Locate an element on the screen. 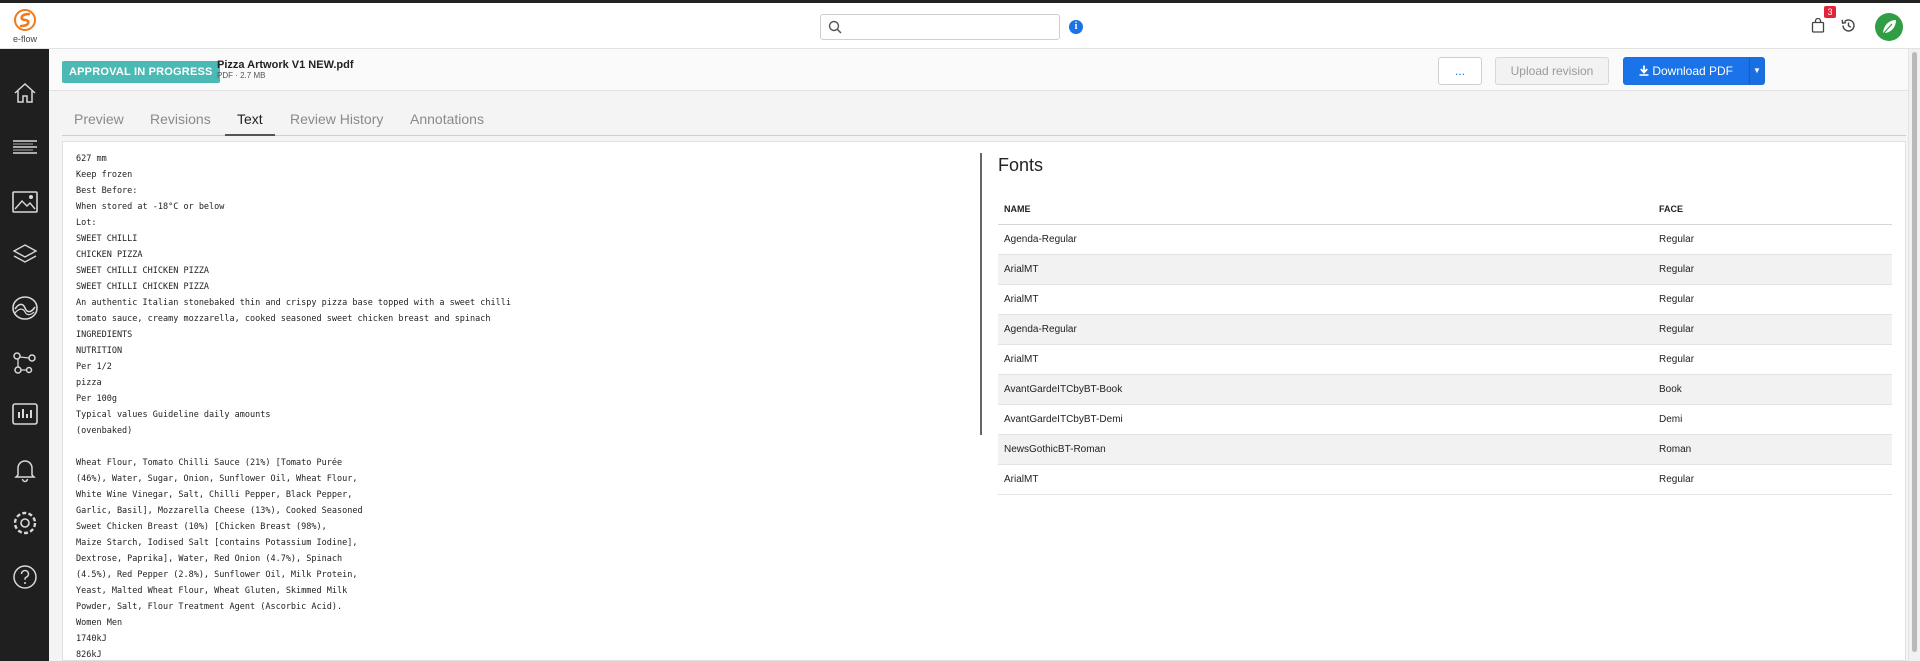  download-pdf-button: Download PDF is located at coordinates (1686, 71).